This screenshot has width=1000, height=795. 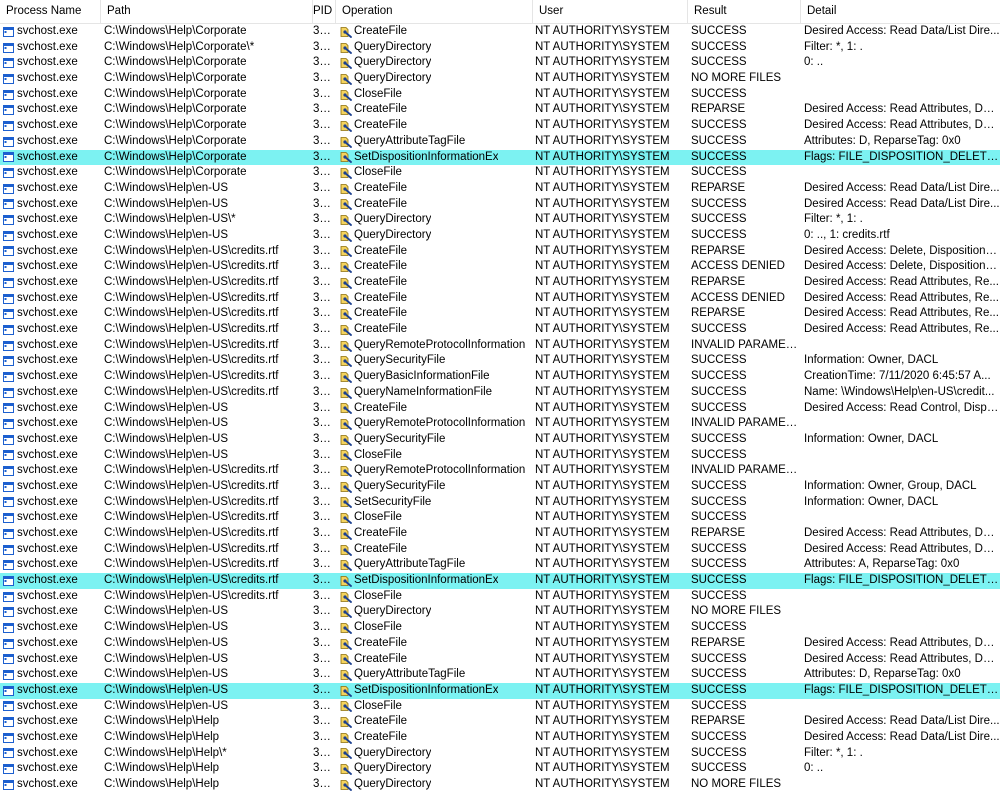 What do you see at coordinates (434, 424) in the screenshot?
I see `operation-cell: QueryRemoteProtocolInformation` at bounding box center [434, 424].